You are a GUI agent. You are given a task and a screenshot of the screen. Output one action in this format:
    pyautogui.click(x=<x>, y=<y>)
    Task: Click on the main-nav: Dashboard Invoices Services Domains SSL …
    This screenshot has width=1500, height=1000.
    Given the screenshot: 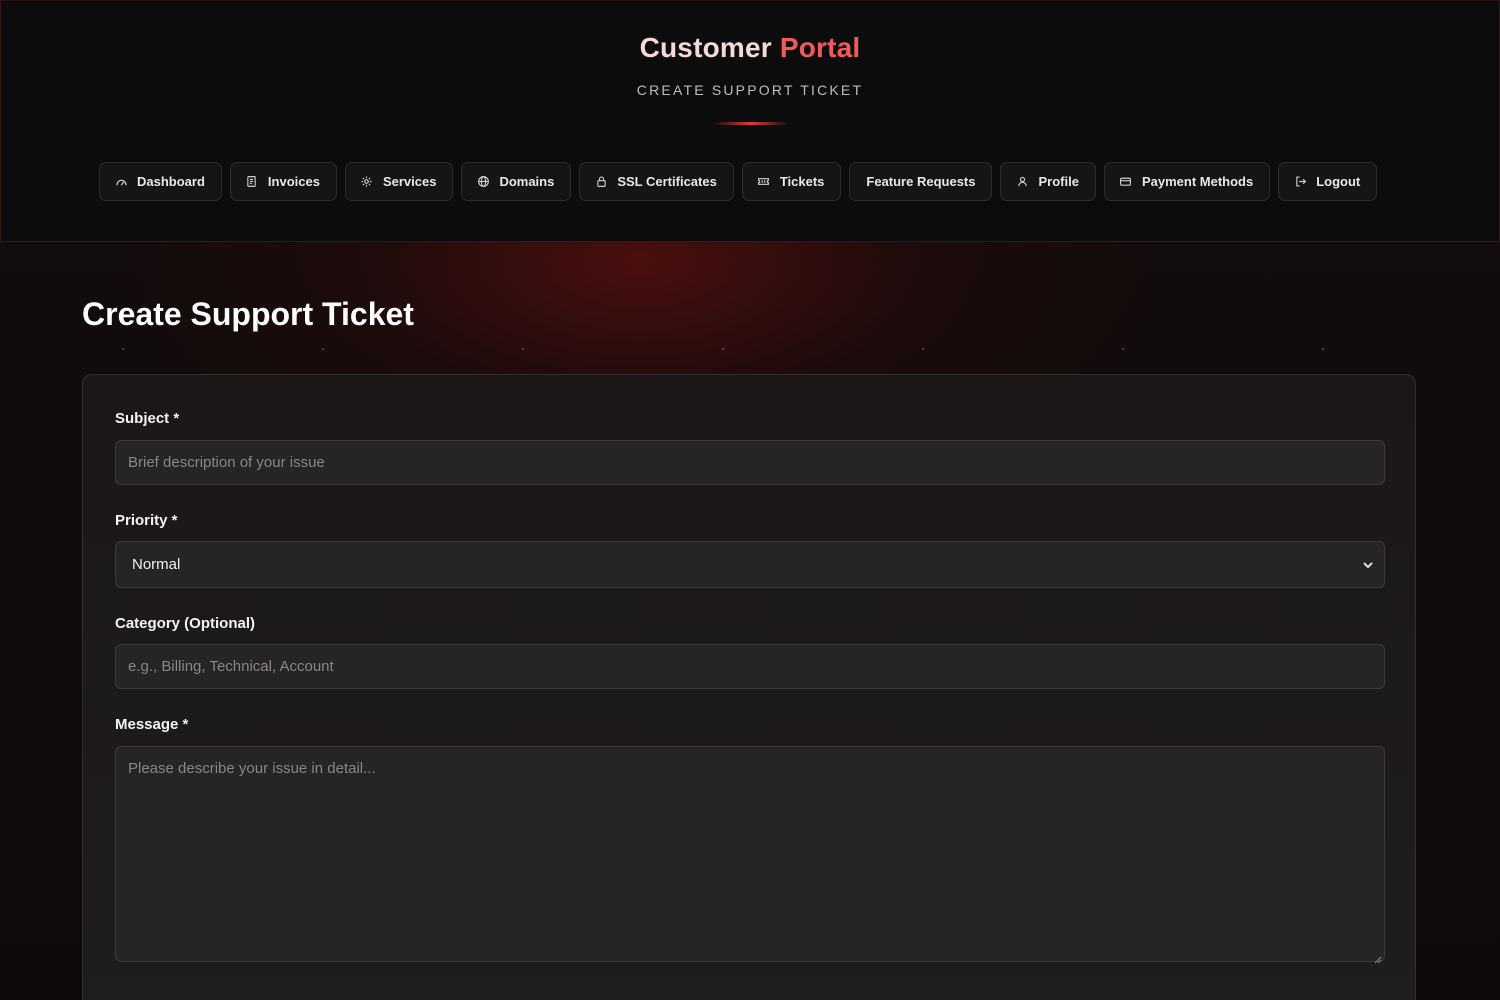 What is the action you would take?
    pyautogui.click(x=738, y=181)
    